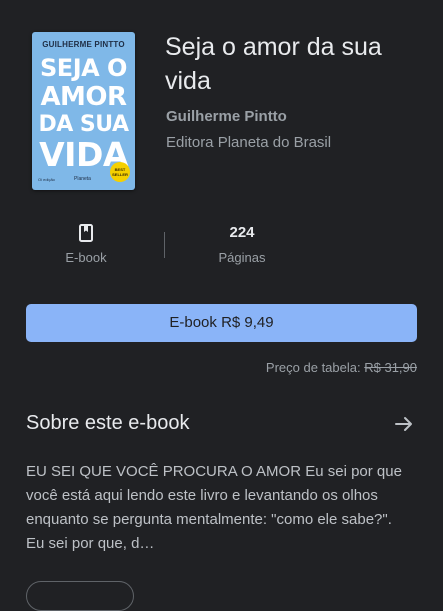  Describe the element at coordinates (242, 232) in the screenshot. I see `pages-count: 224` at that location.